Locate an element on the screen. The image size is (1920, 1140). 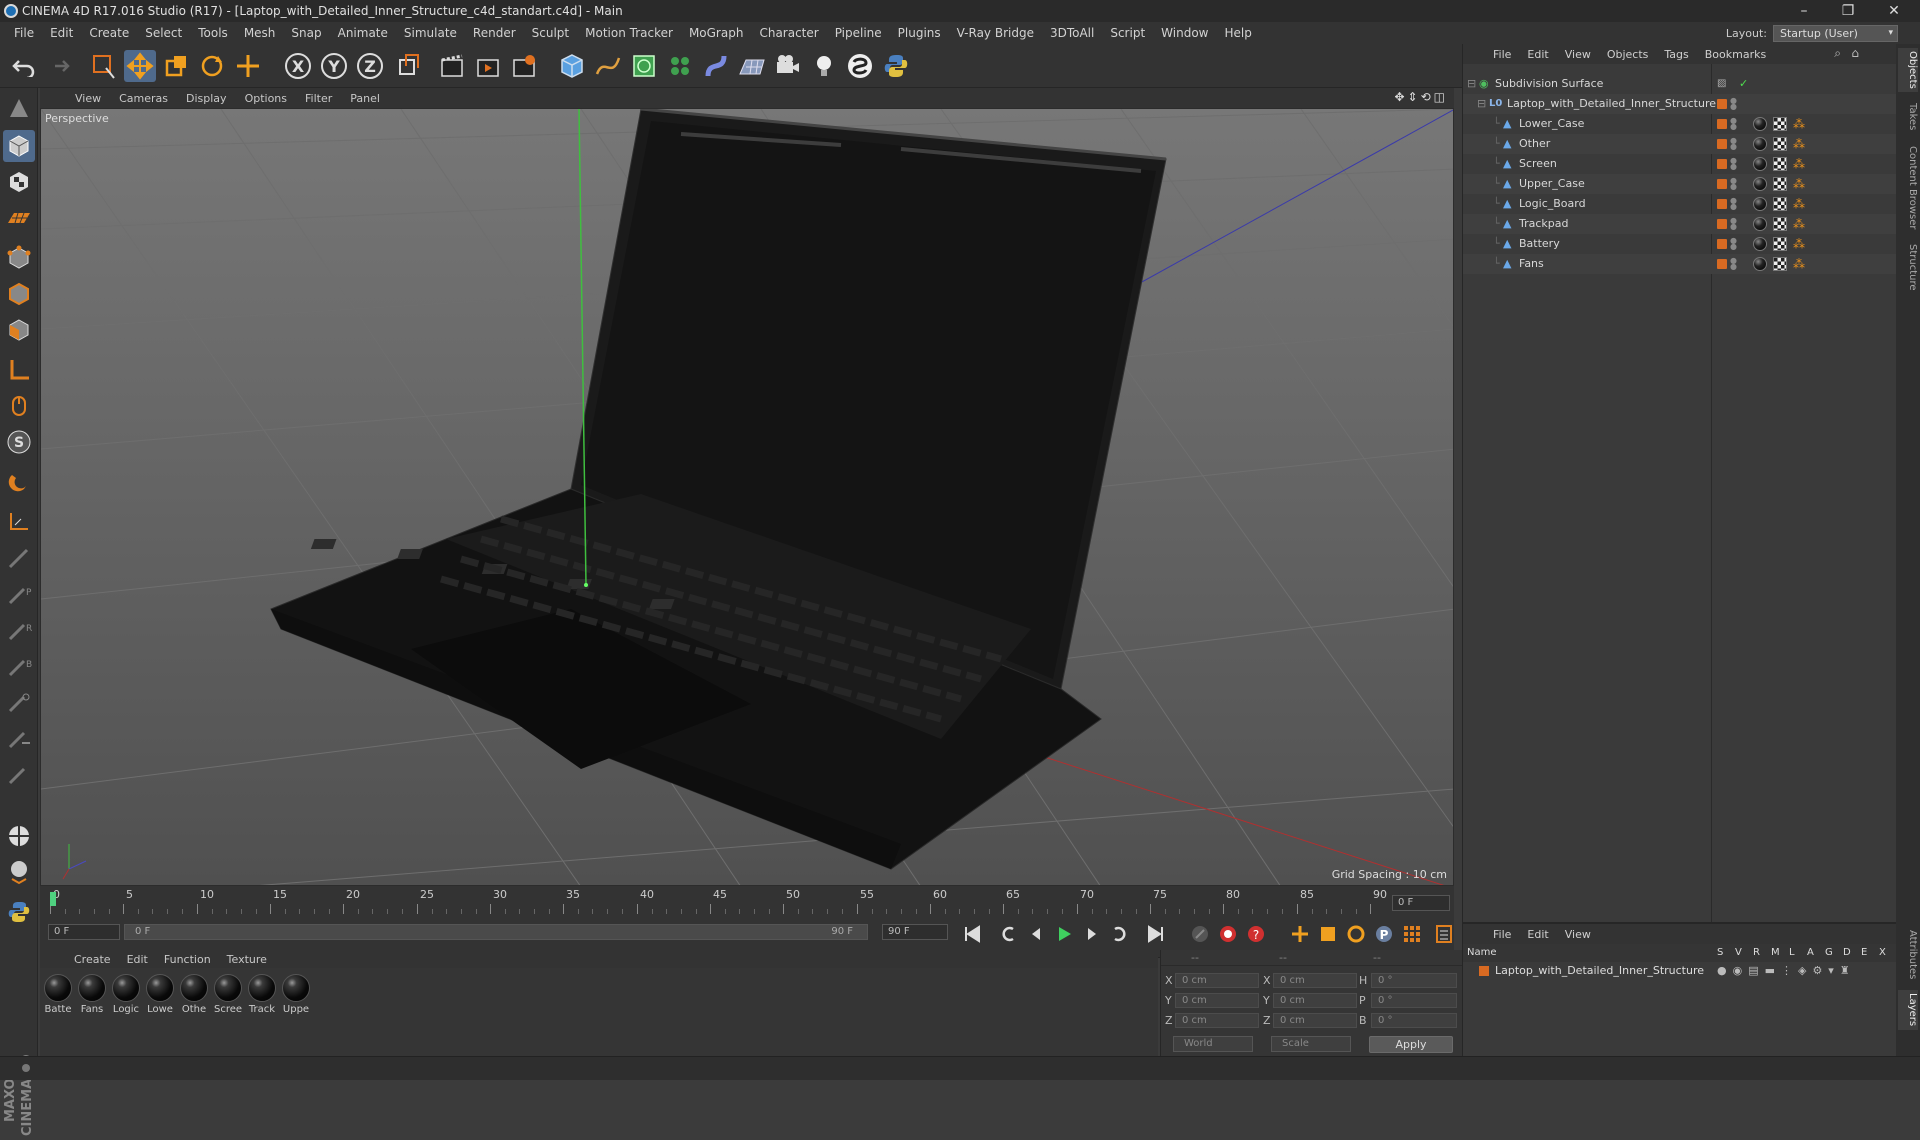
material-logic-board: Logic is located at coordinates (126, 994).